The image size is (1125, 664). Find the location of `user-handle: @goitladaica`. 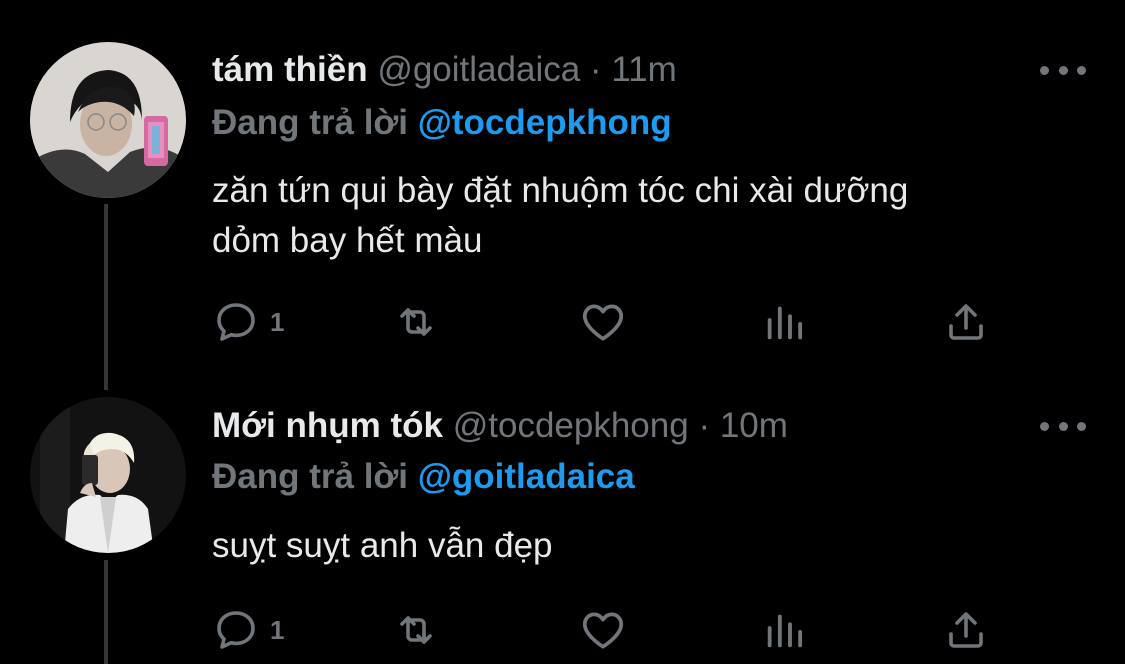

user-handle: @goitladaica is located at coordinates (478, 69).